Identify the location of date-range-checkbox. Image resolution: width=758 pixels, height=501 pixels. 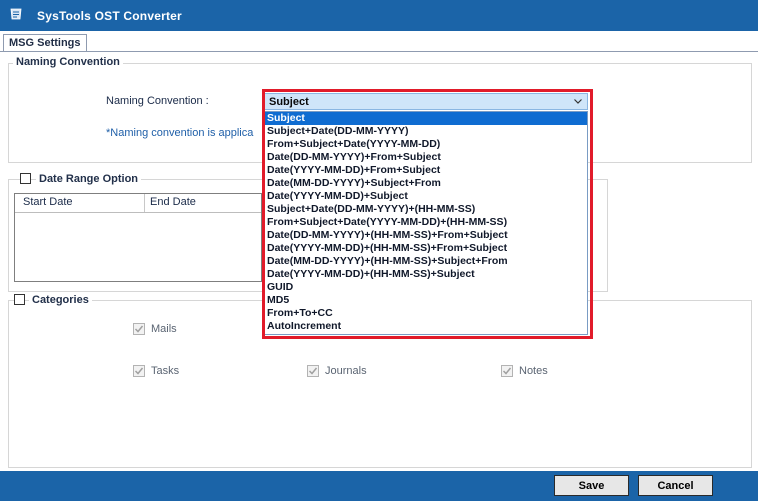
(25, 178).